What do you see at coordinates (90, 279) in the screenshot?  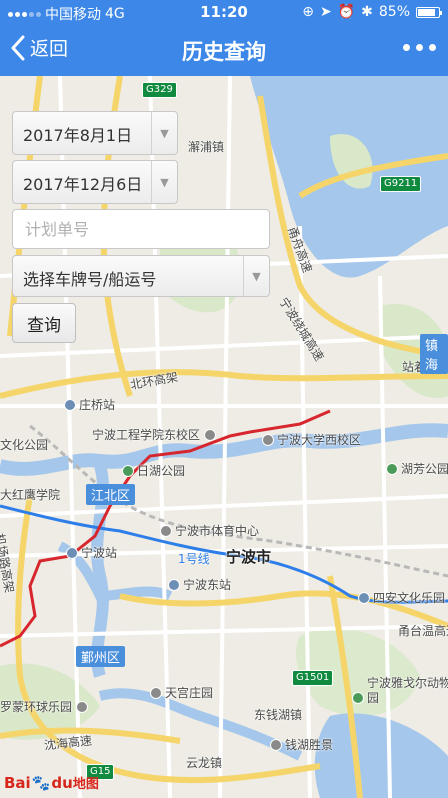 I see `vehicle-select-label: 选择车牌号/船运号` at bounding box center [90, 279].